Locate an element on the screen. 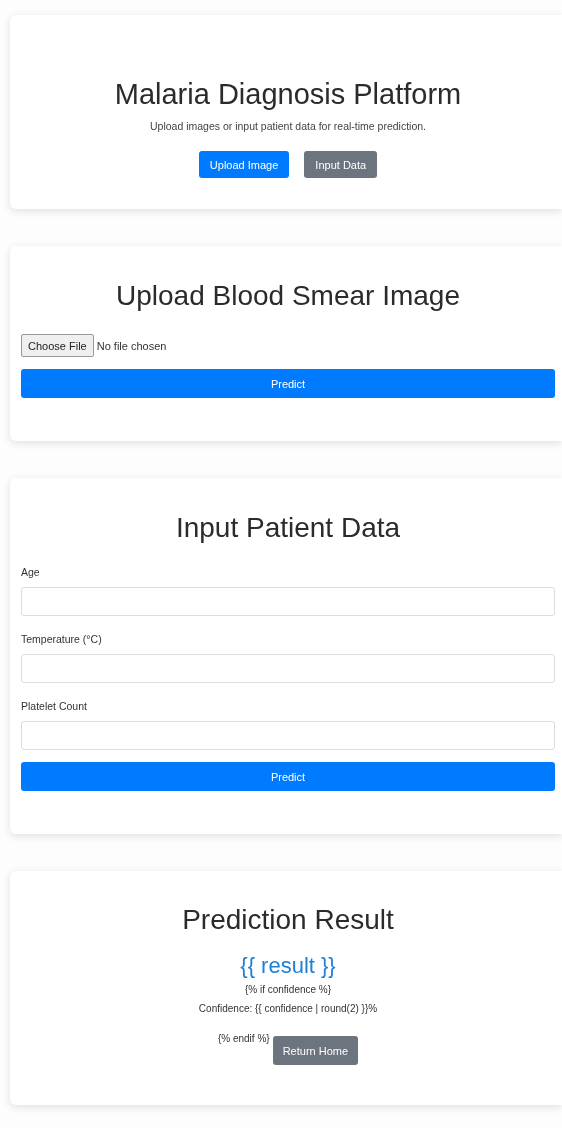 The width and height of the screenshot is (562, 1128). result-line: {% if confidence %} is located at coordinates (288, 990).